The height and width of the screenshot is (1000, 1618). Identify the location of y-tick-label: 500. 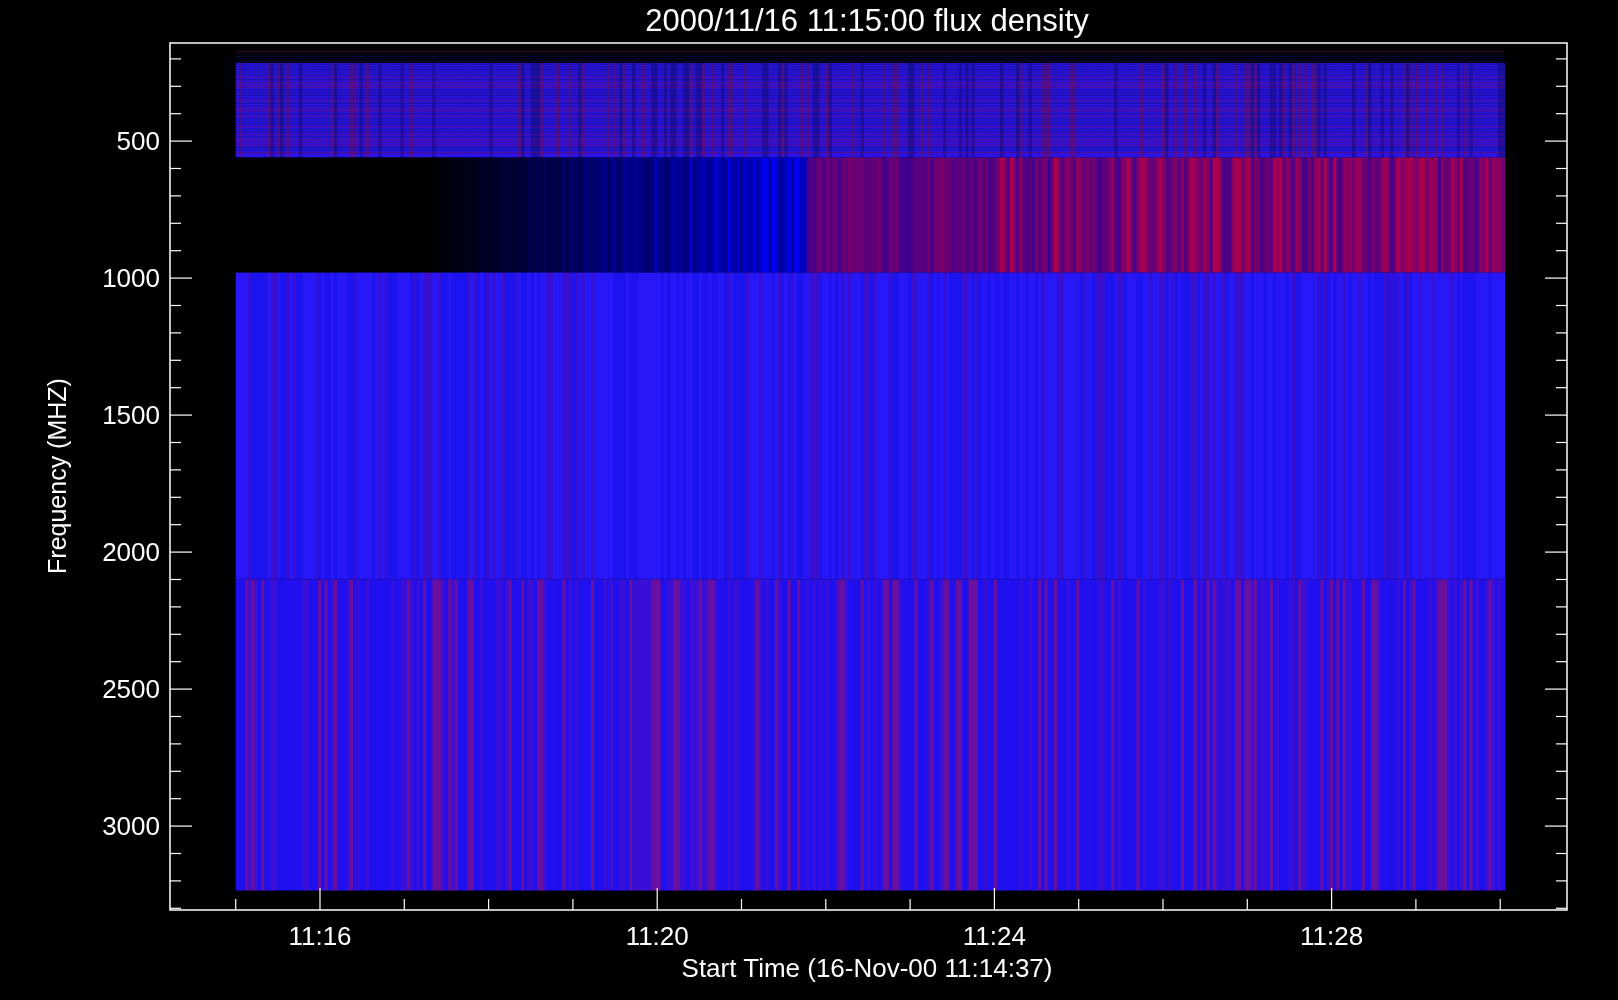
(138, 141).